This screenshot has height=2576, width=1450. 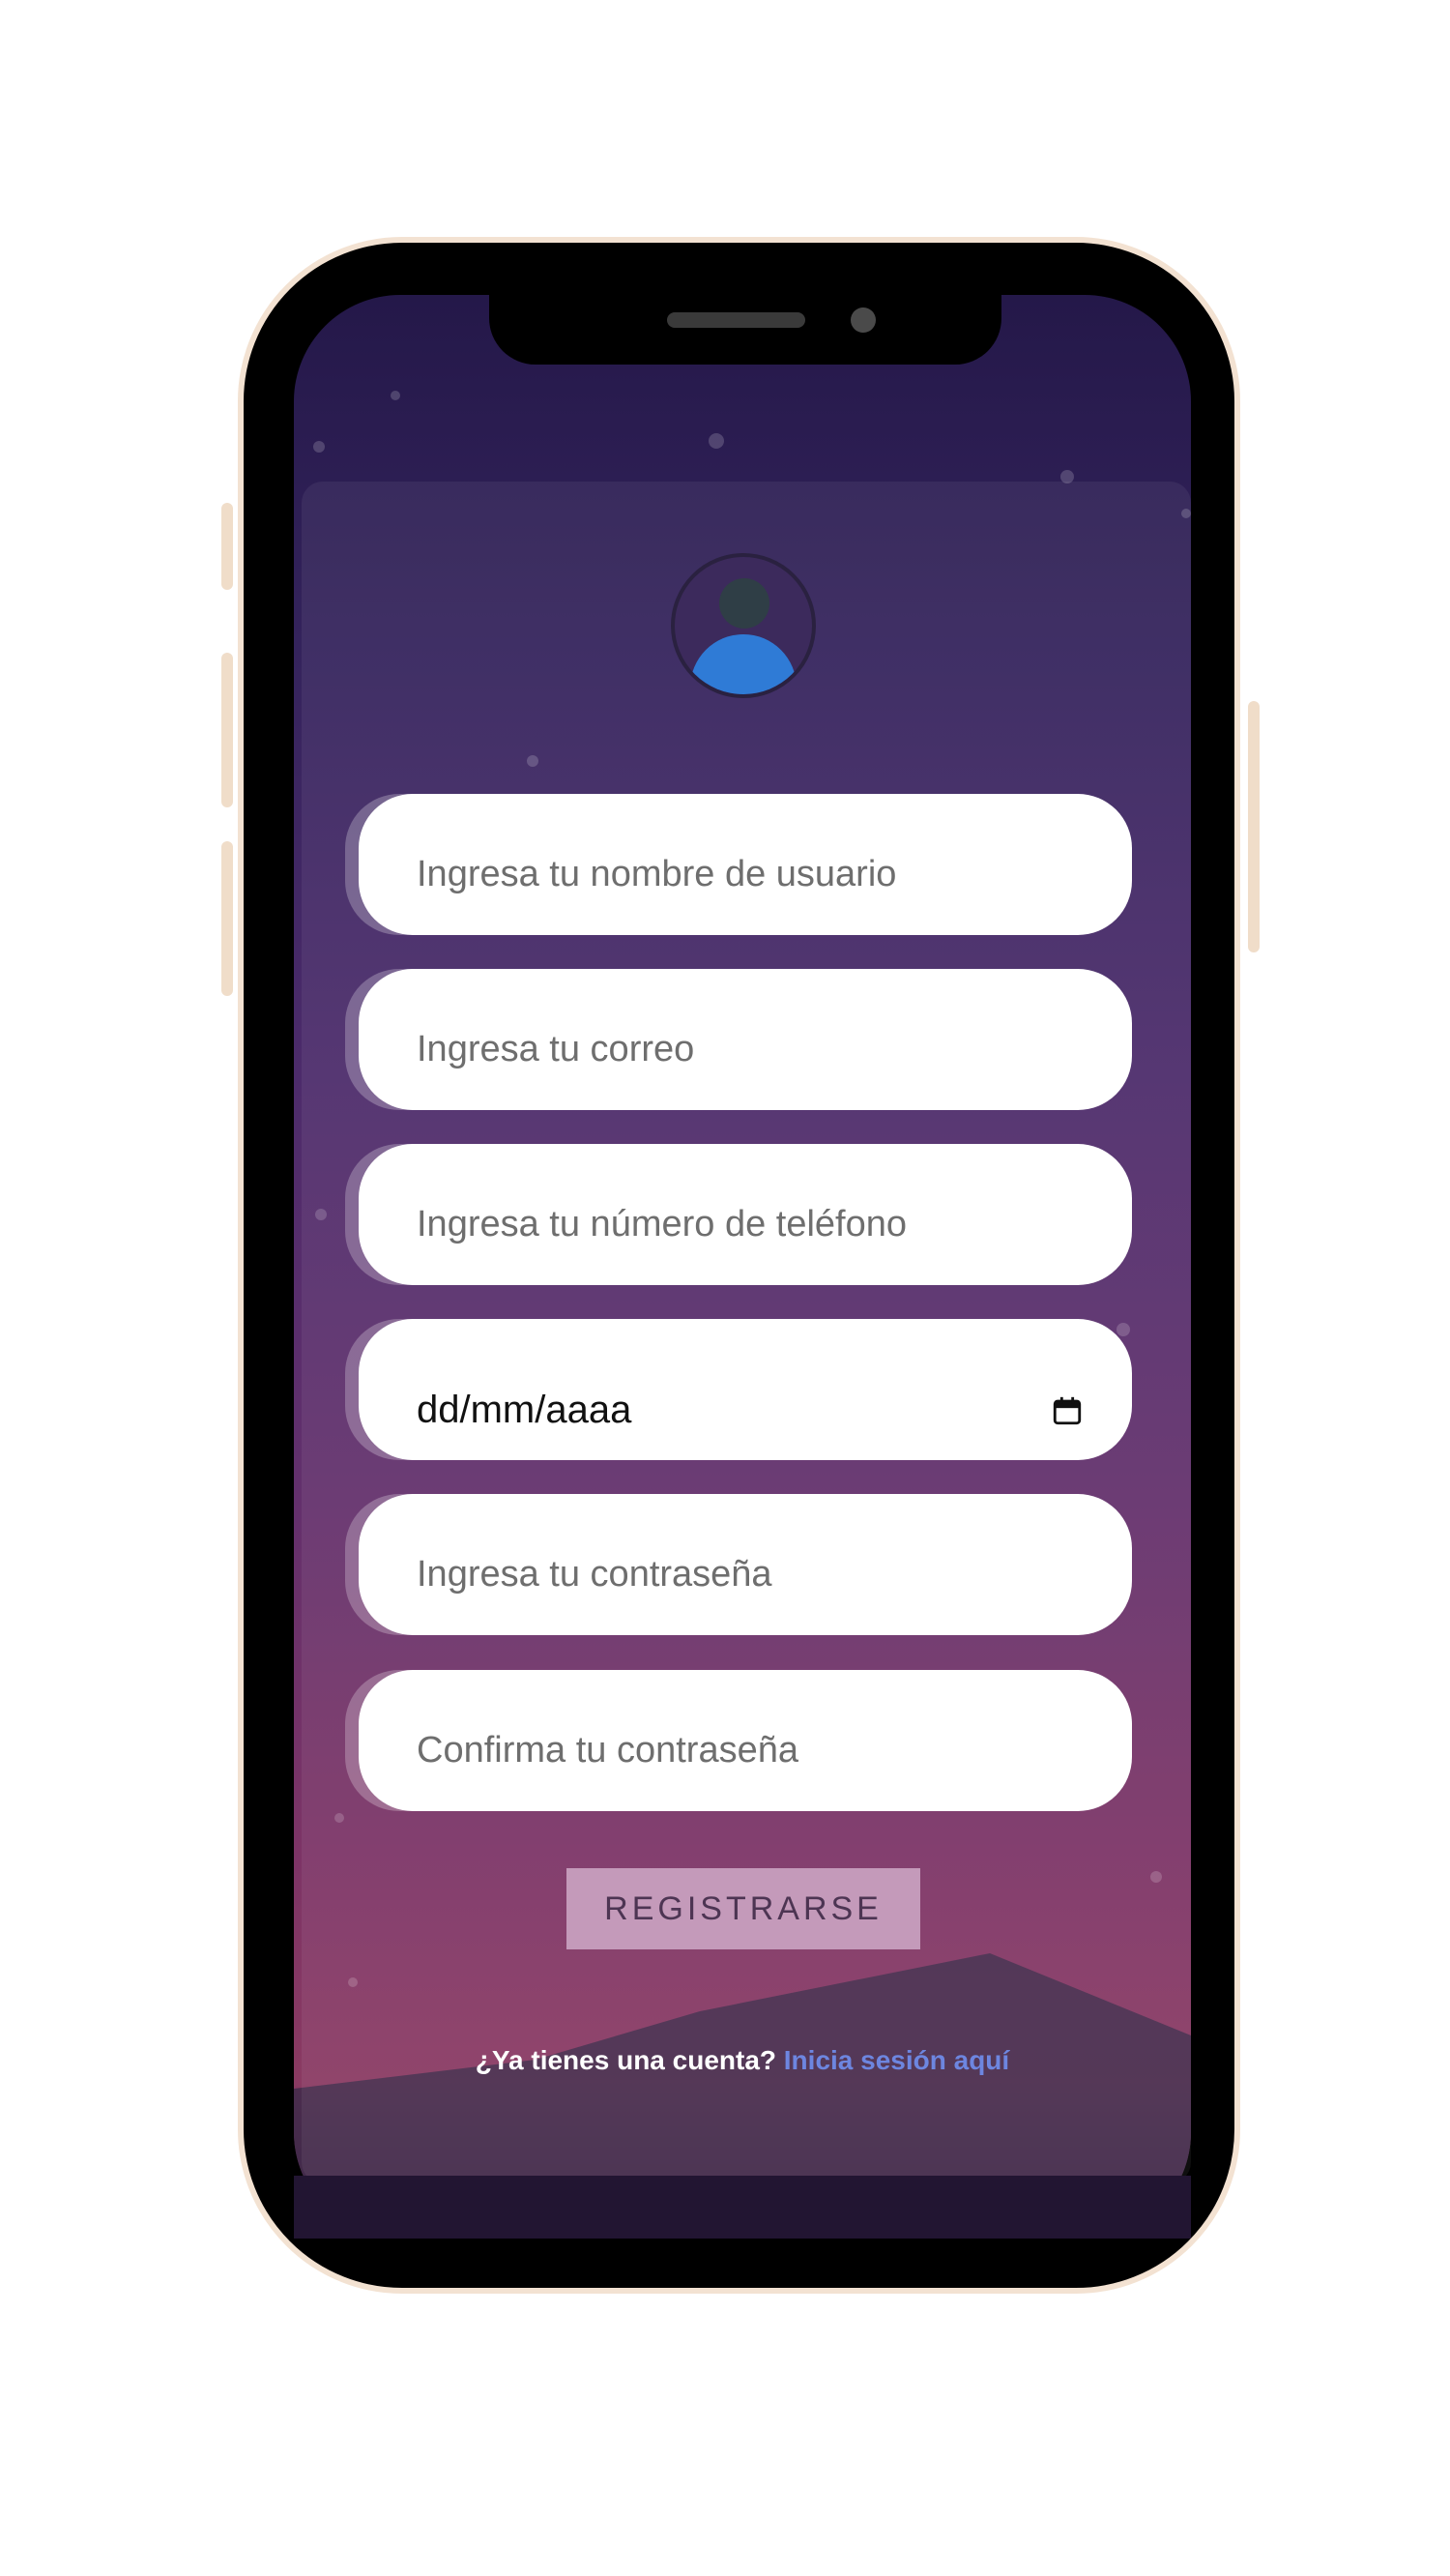 I want to click on phone-notch, so click(x=745, y=330).